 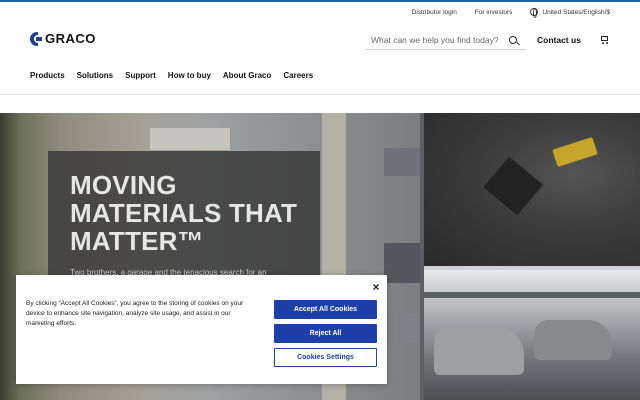 What do you see at coordinates (189, 75) in the screenshot?
I see `nav-item-how-to-buy: How to buy` at bounding box center [189, 75].